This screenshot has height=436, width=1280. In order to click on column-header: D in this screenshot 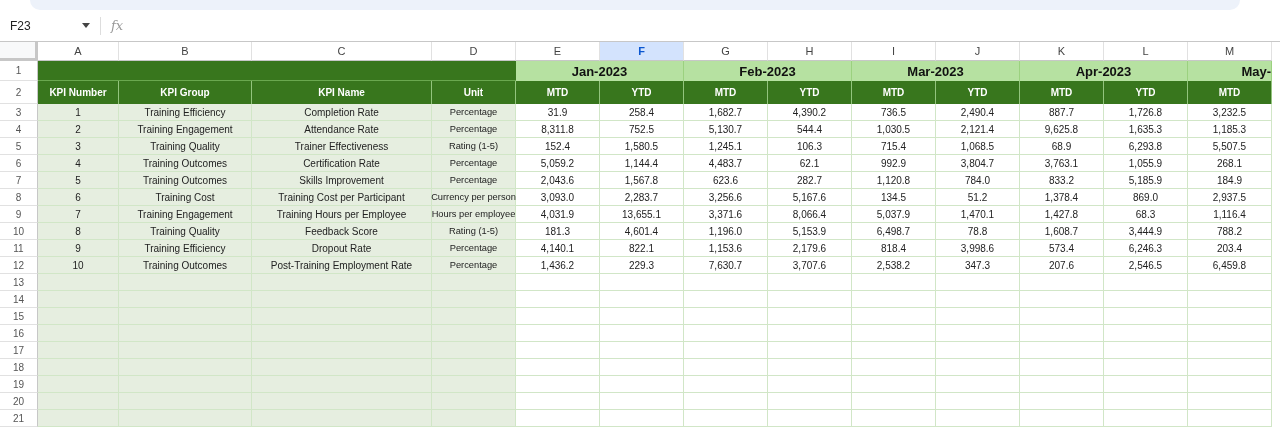, I will do `click(474, 51)`.